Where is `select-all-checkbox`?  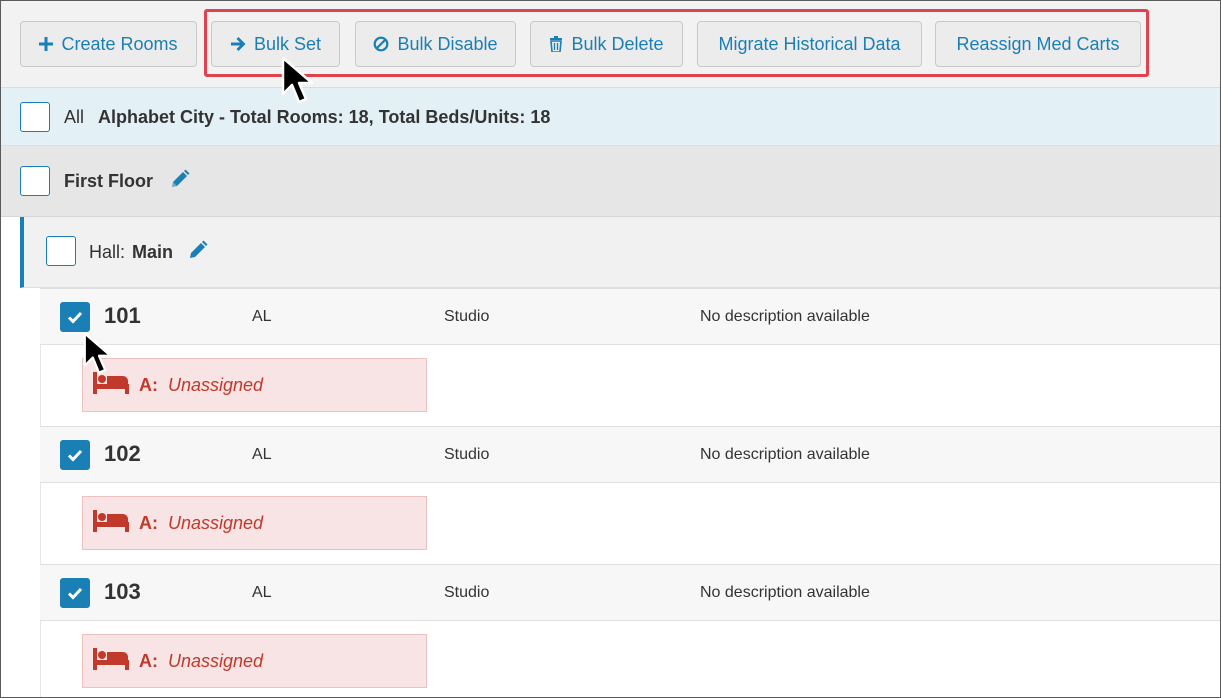
select-all-checkbox is located at coordinates (35, 117).